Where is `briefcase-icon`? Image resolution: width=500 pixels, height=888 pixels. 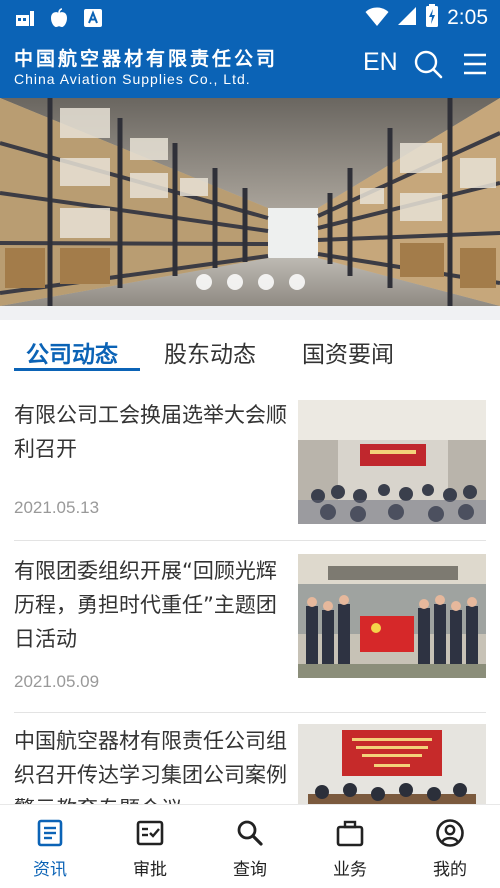
briefcase-icon is located at coordinates (350, 833).